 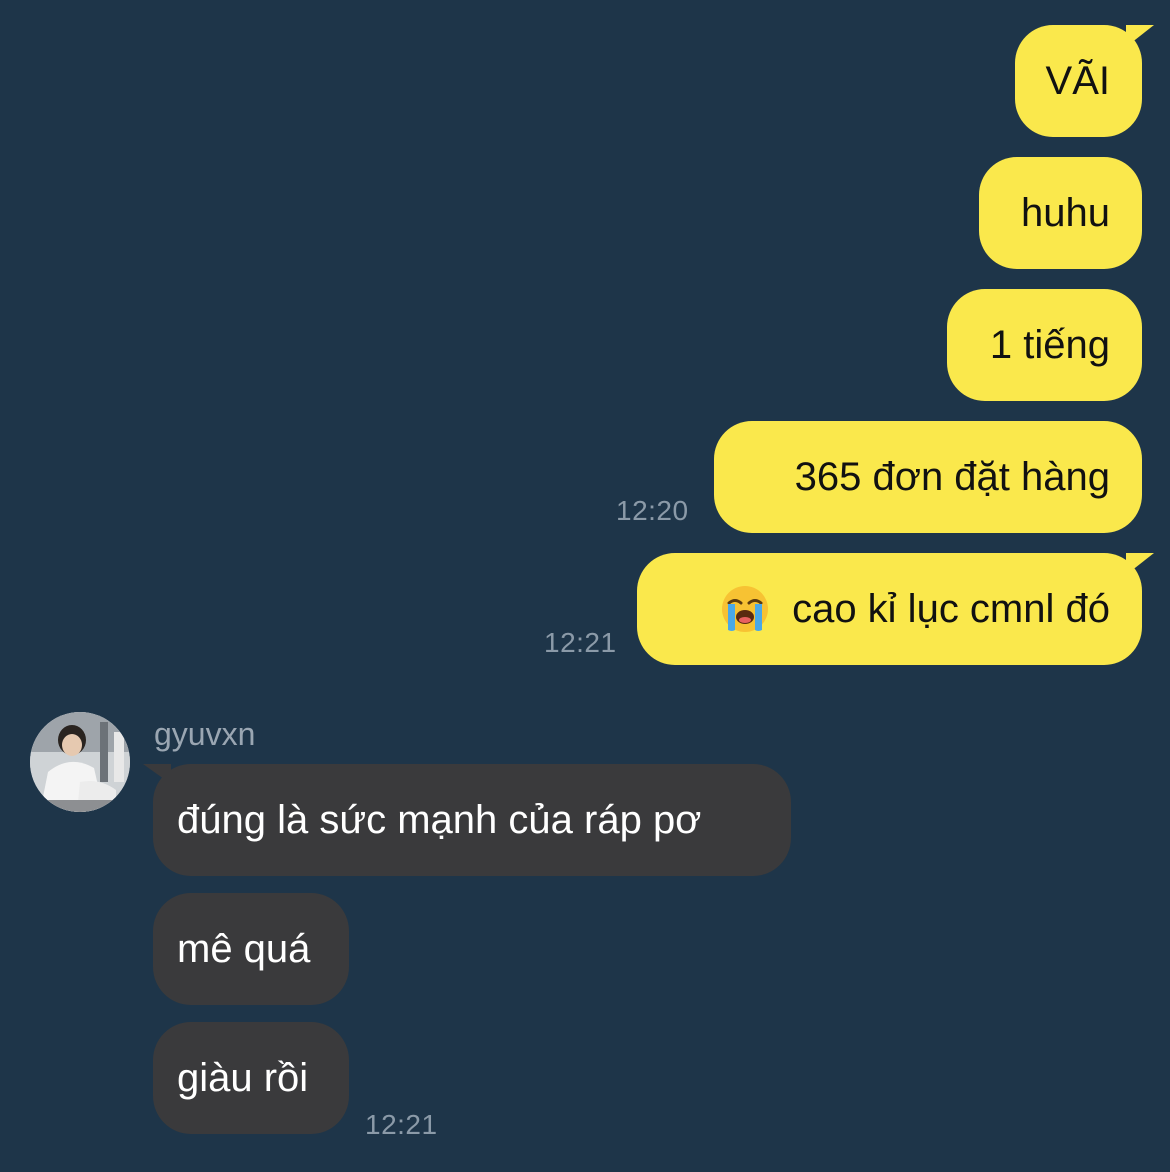 I want to click on outgoing-message-bubble: huhu, so click(x=1060, y=213).